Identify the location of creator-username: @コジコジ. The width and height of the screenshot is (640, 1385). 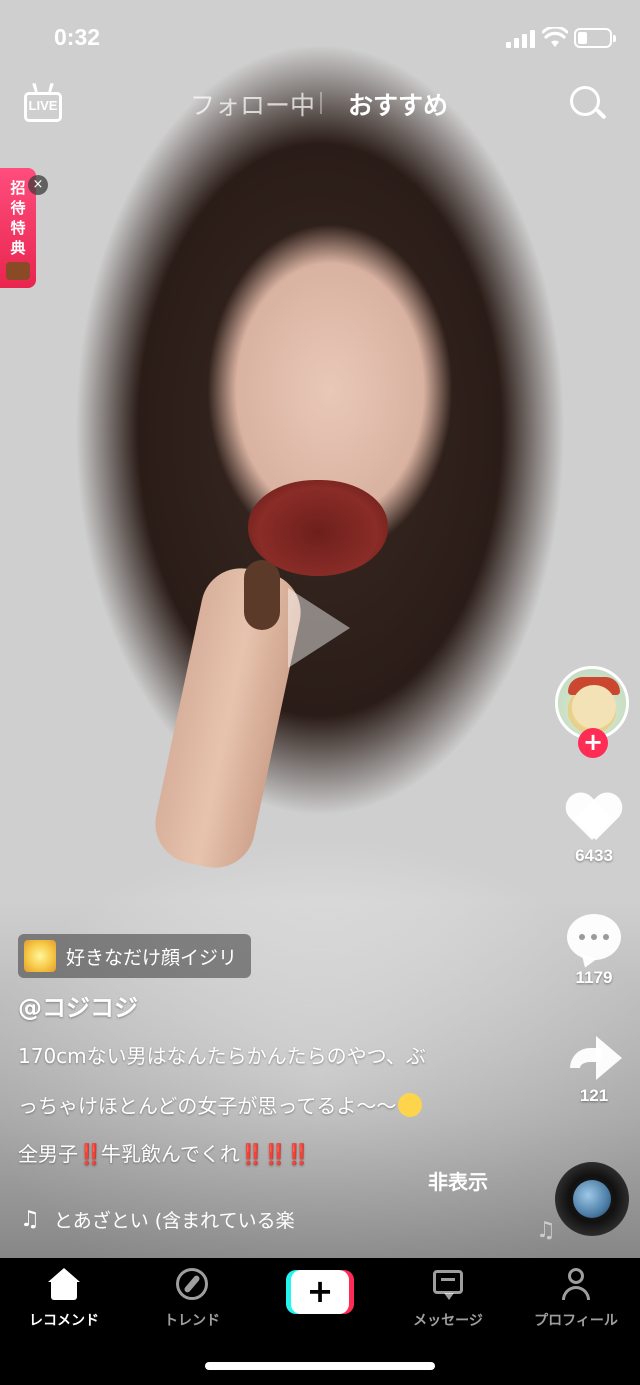
(78, 1005).